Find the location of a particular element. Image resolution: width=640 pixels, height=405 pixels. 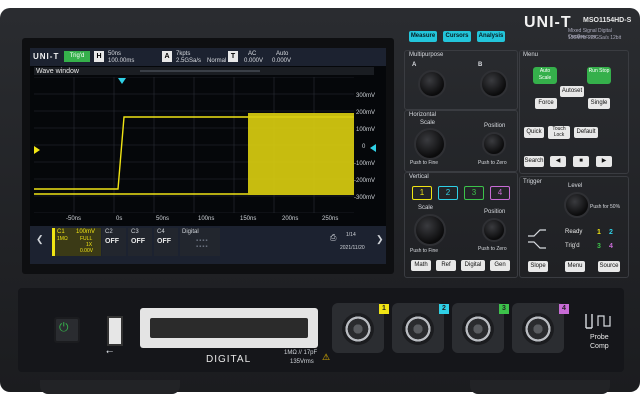

ready-indicator: Ready is located at coordinates (574, 232).